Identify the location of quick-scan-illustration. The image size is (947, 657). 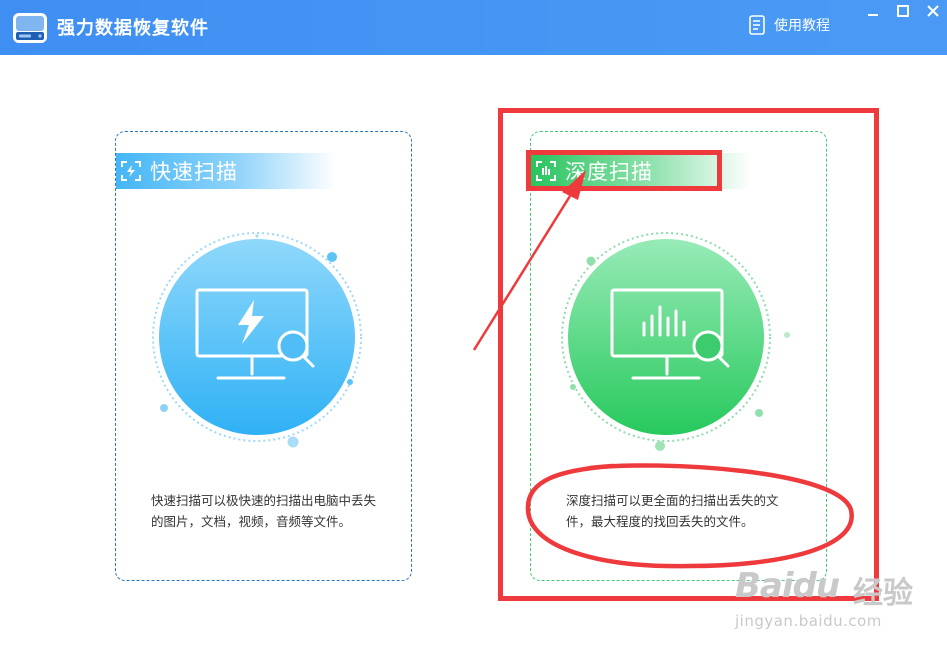
(261, 347).